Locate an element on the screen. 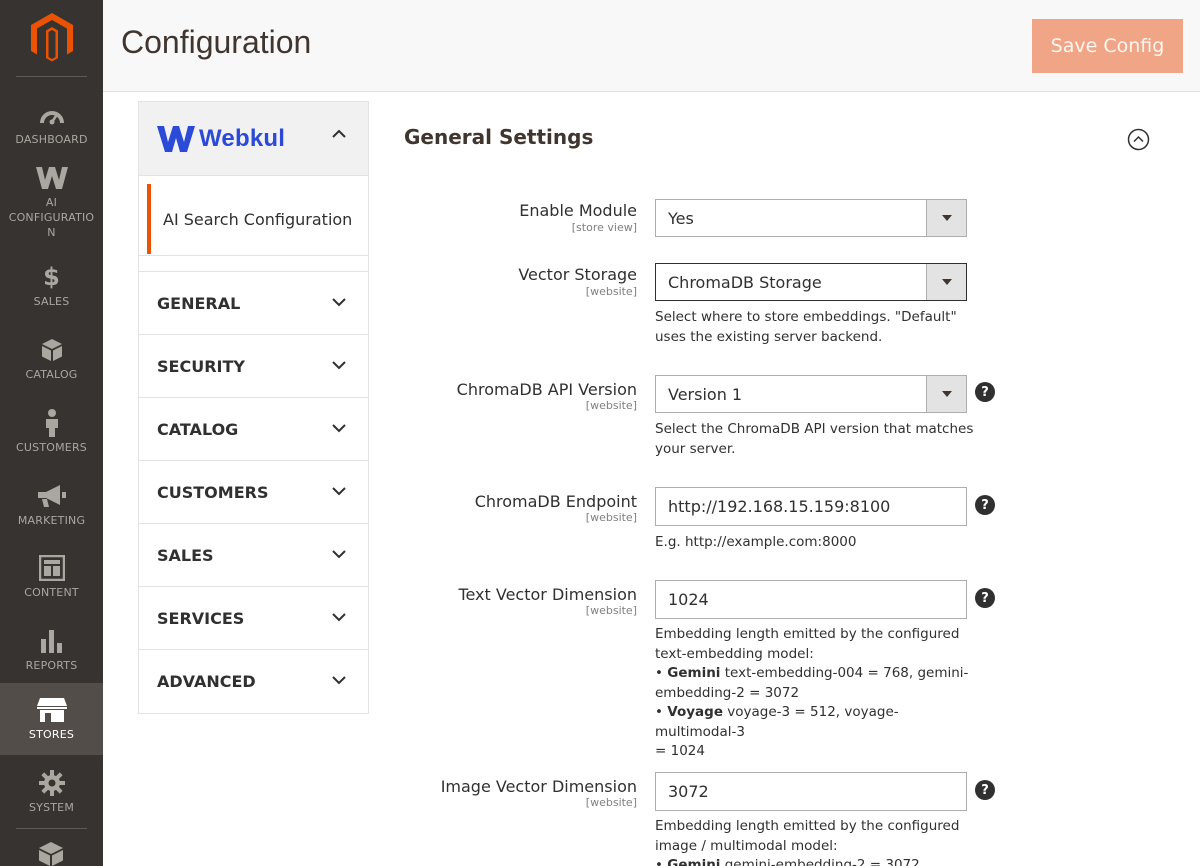 Image resolution: width=1200 pixels, height=866 pixels. menu-stores: STORES is located at coordinates (51, 719).